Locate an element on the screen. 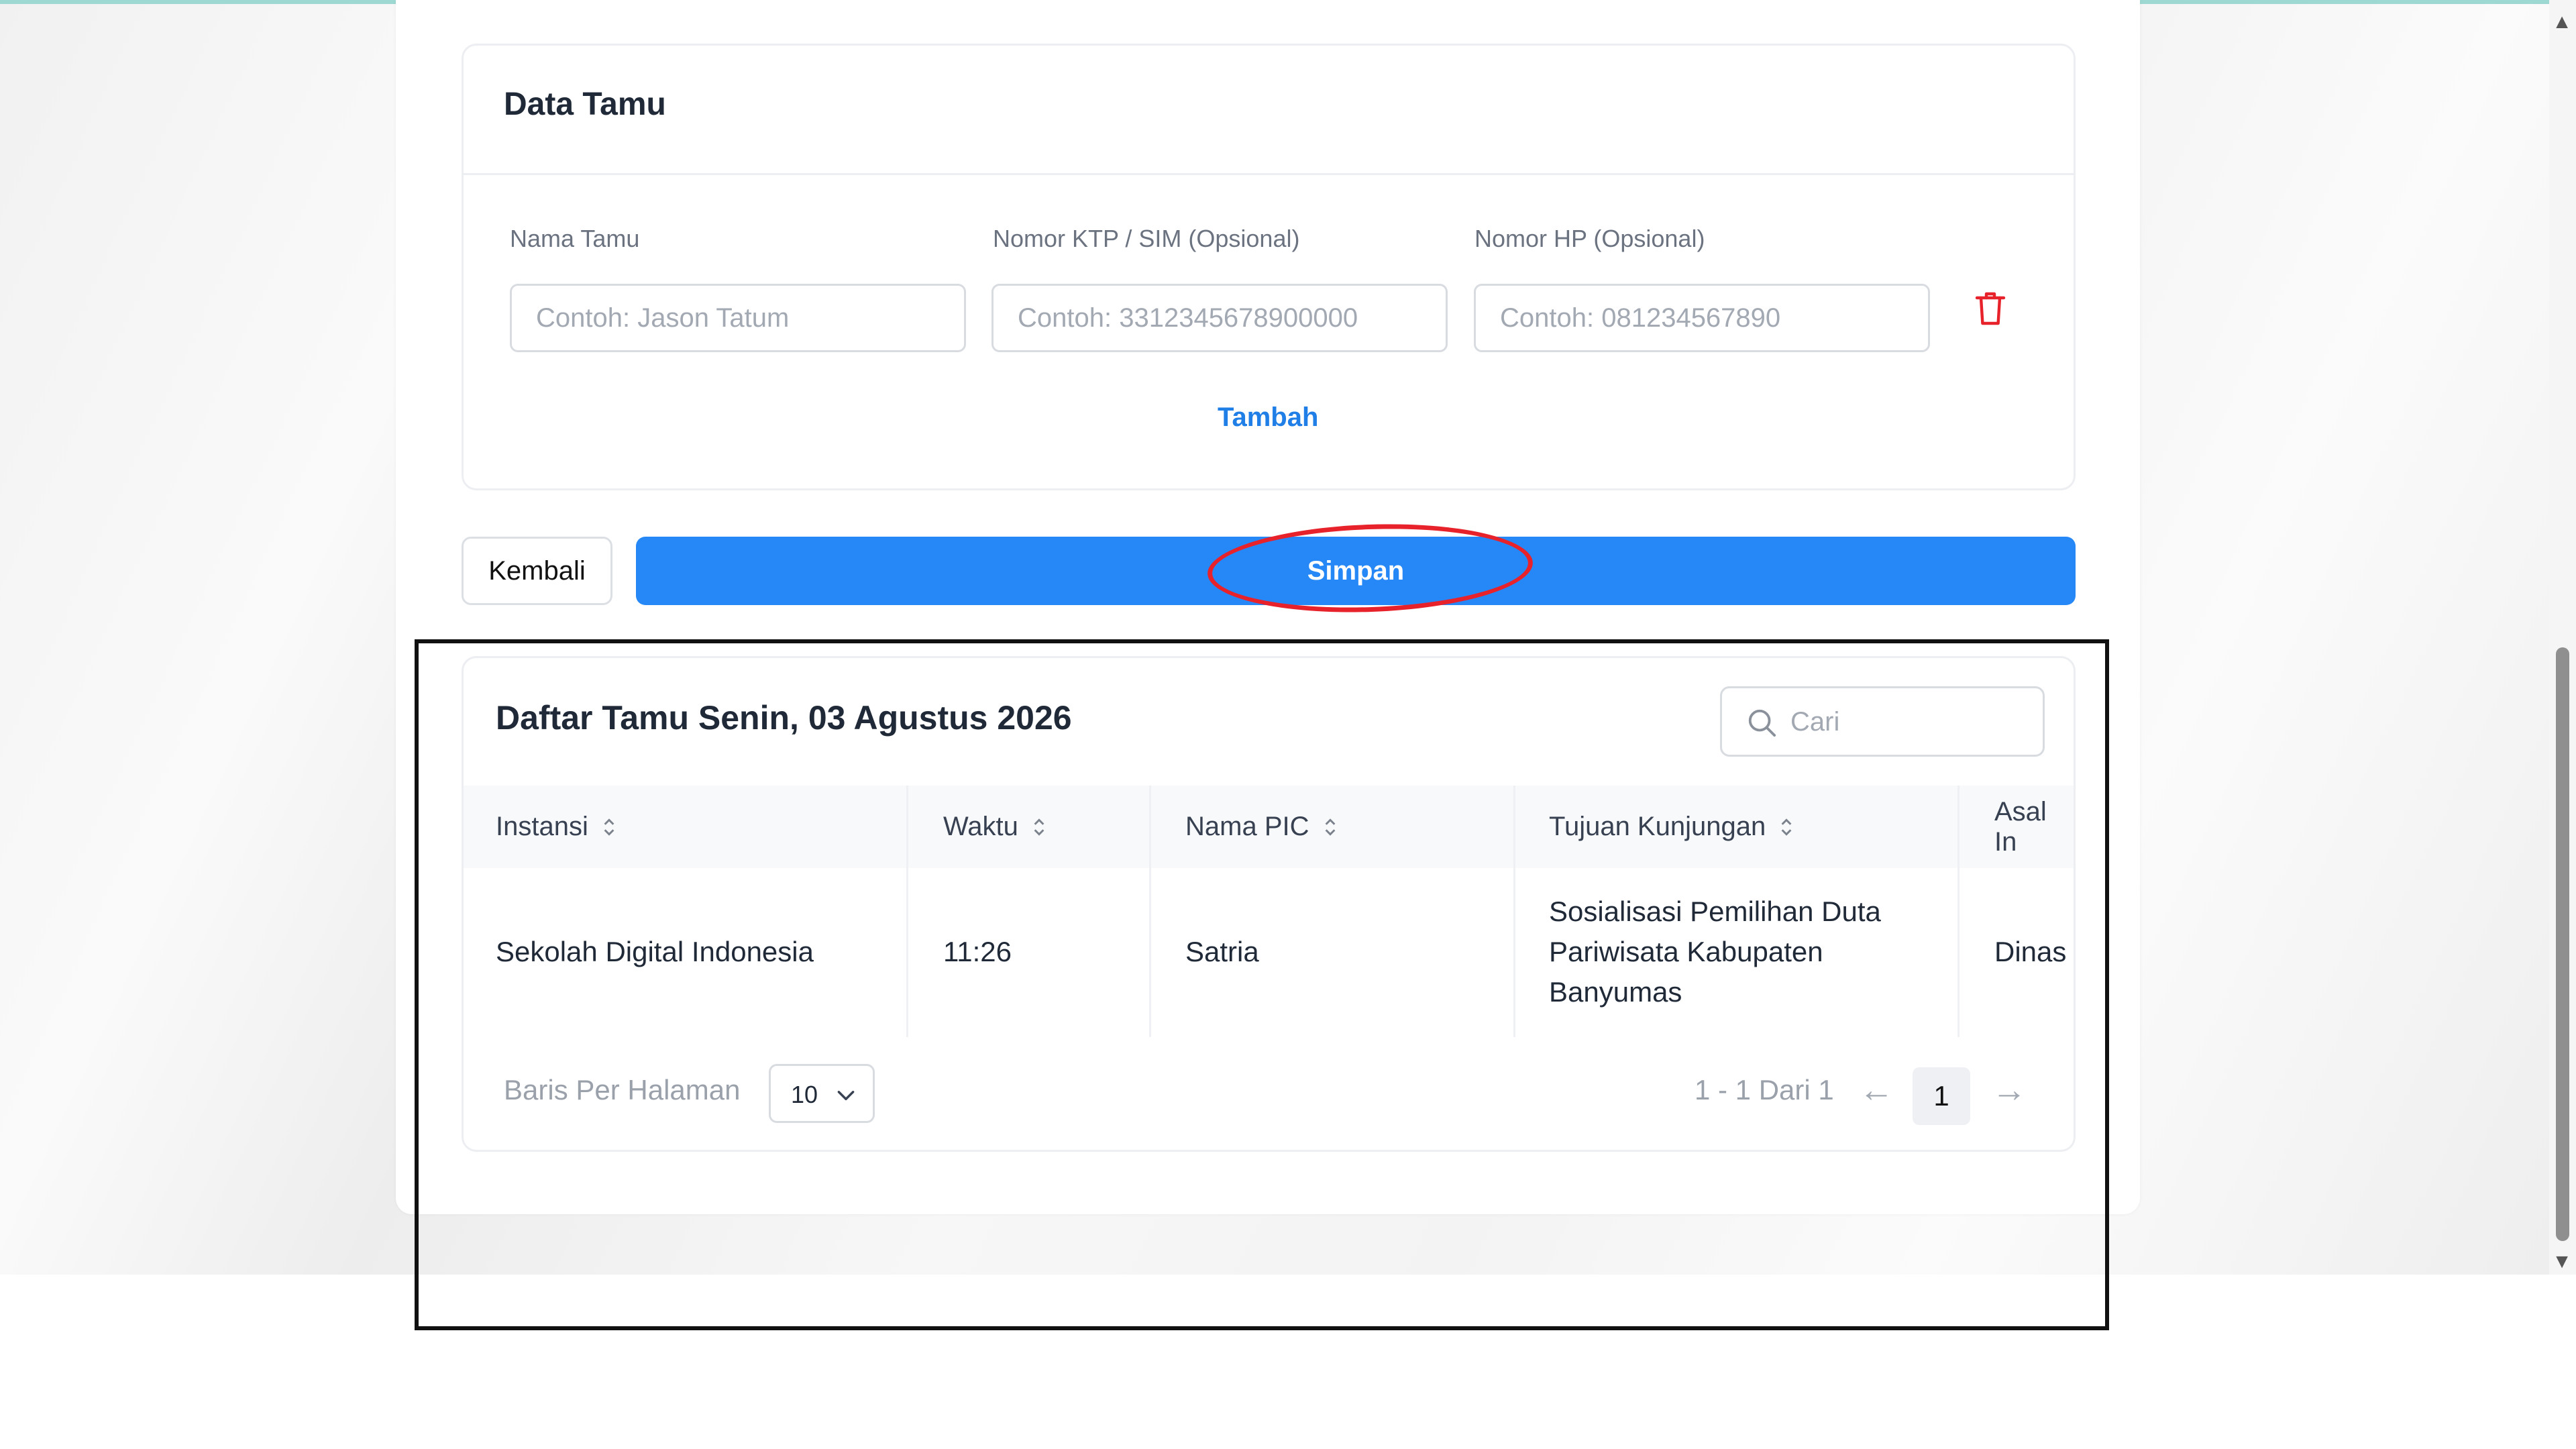 This screenshot has height=1449, width=2576. chevron-down-icon is located at coordinates (846, 1096).